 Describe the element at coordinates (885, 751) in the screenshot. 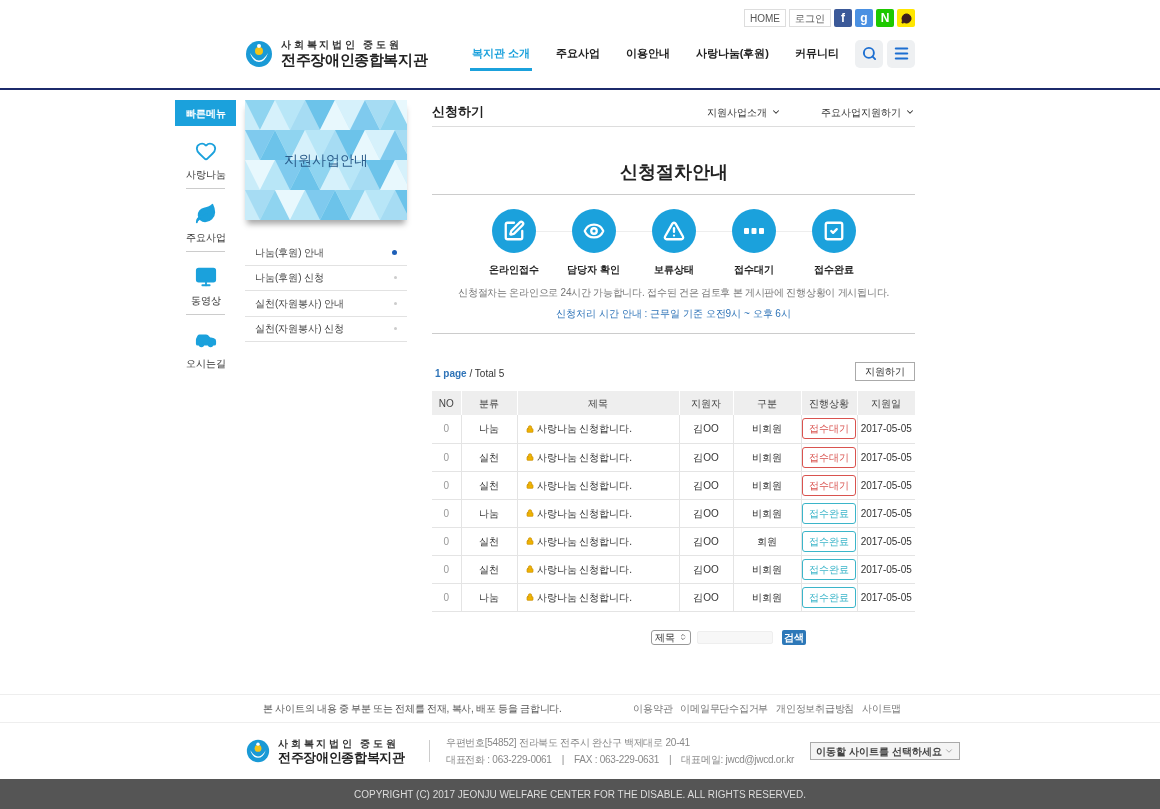

I see `site-select: 이동할 사이트를 선택하세요` at that location.